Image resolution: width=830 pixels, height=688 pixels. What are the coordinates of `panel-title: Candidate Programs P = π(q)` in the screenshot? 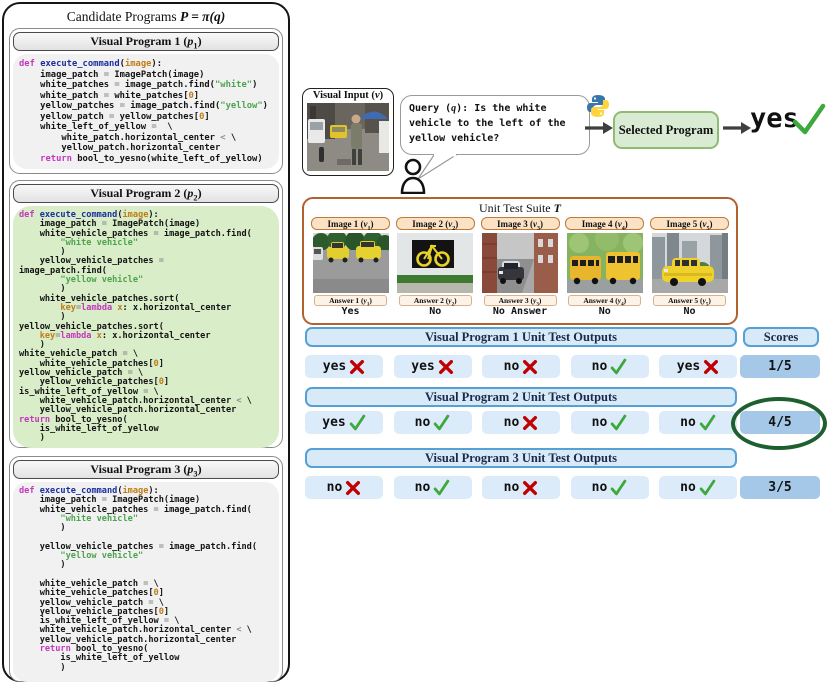 It's located at (146, 17).